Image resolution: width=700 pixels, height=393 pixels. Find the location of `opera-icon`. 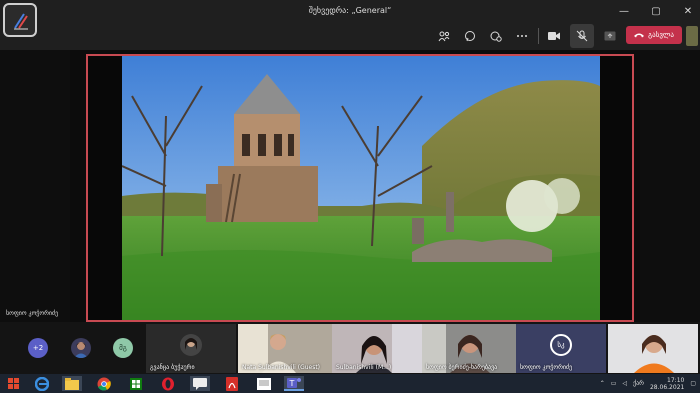

opera-icon is located at coordinates (168, 383).